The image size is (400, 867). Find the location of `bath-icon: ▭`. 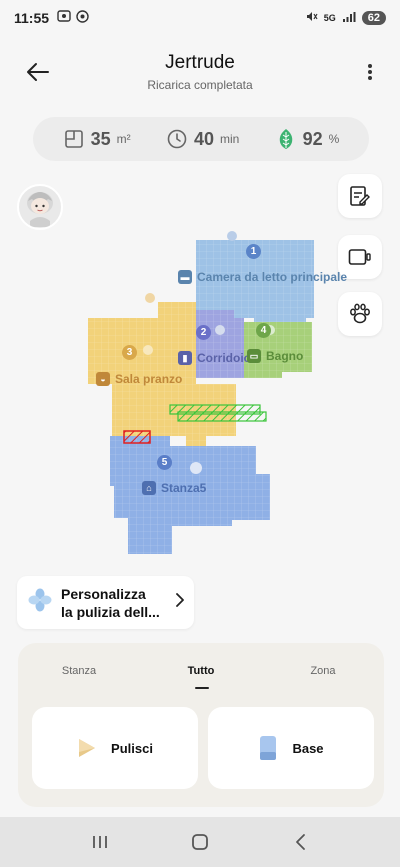

bath-icon: ▭ is located at coordinates (254, 356).